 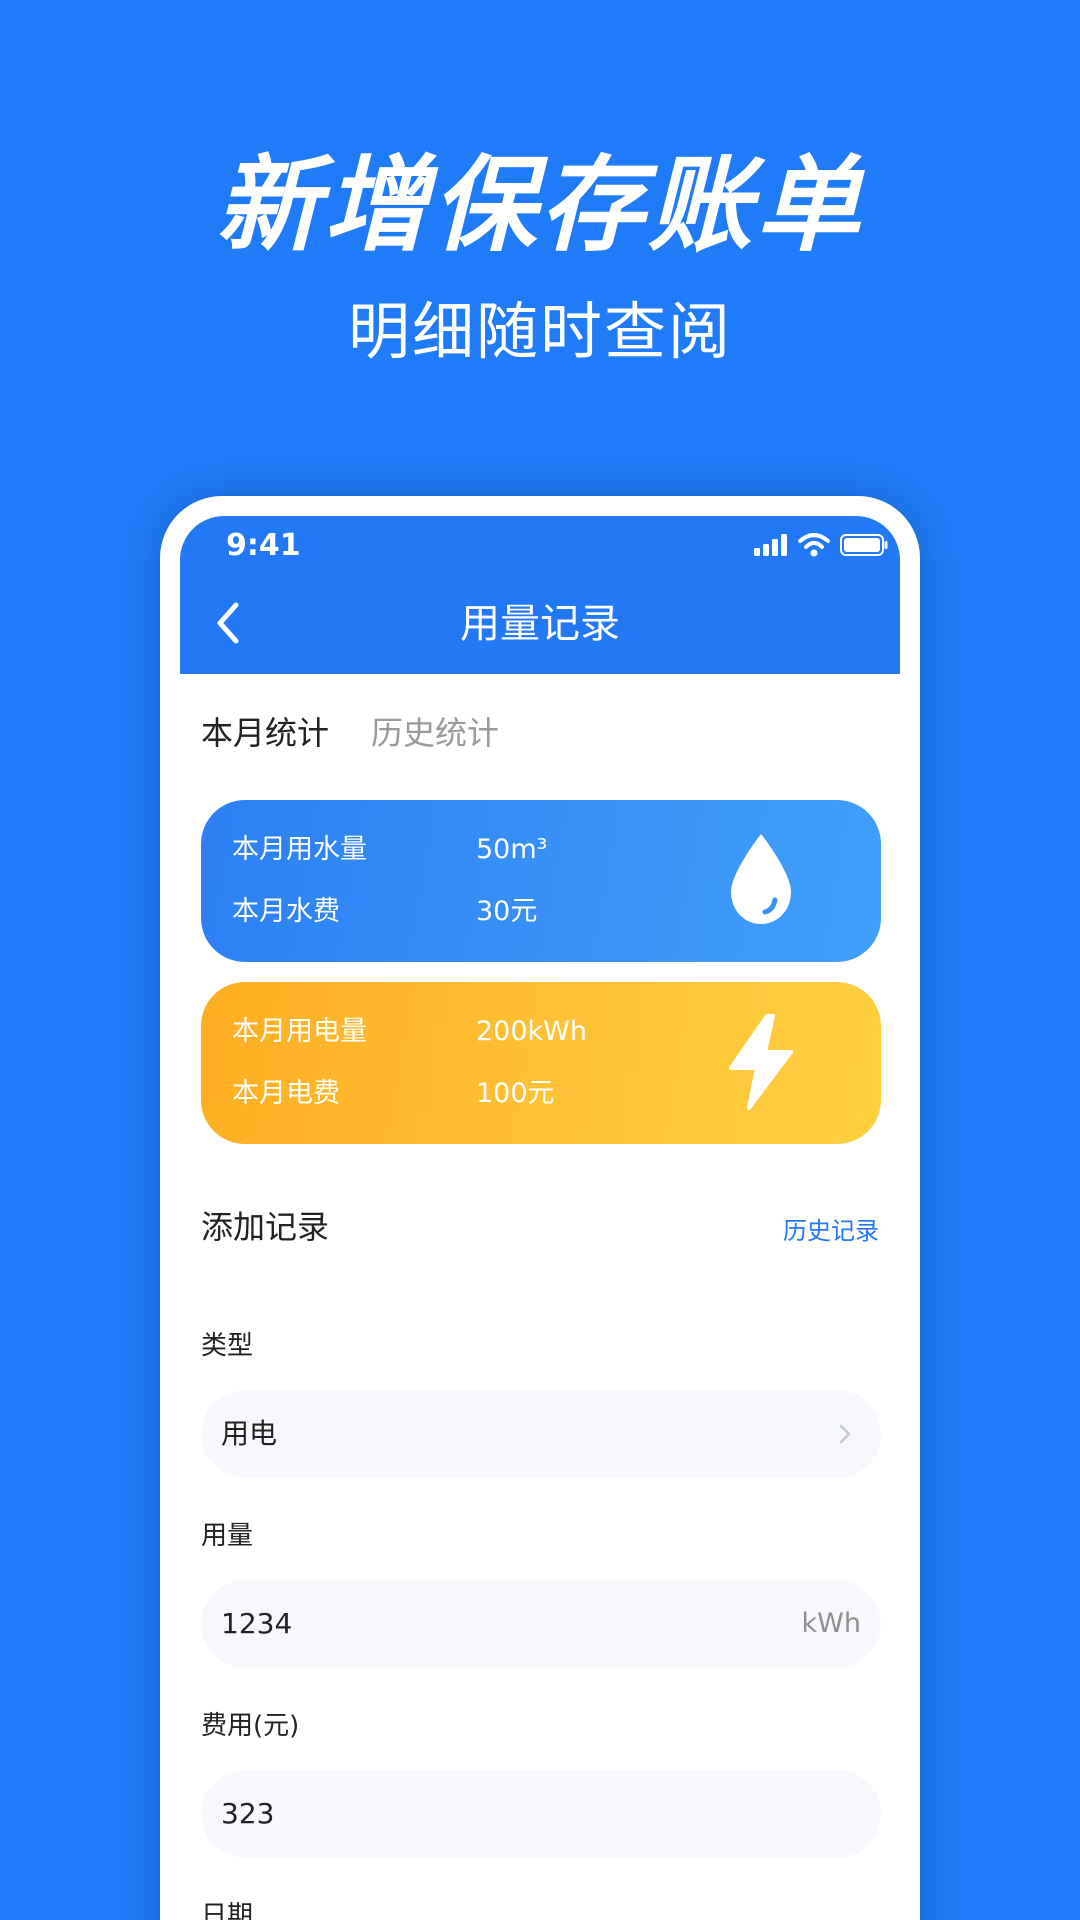 I want to click on water-stat-card: 本月用水量 50m³ 本月水费 30元, so click(x=541, y=881).